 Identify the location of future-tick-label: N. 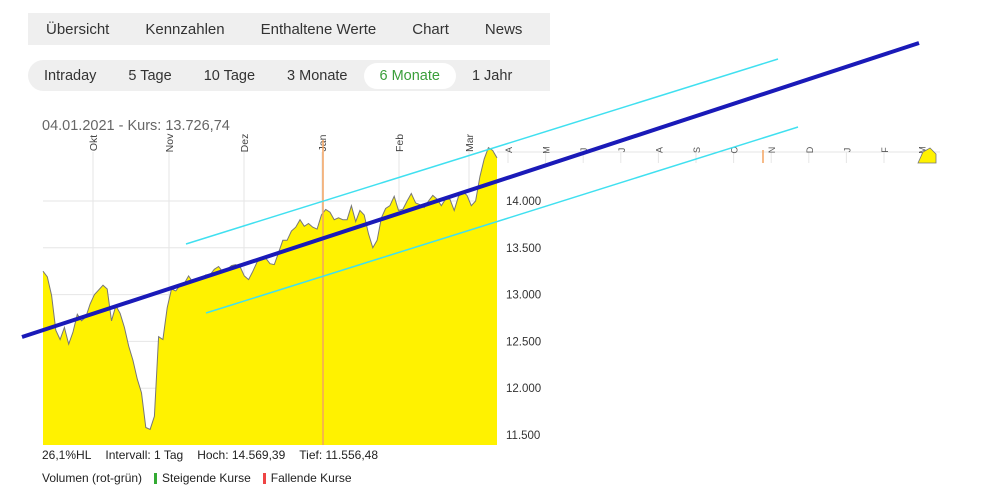
(772, 150).